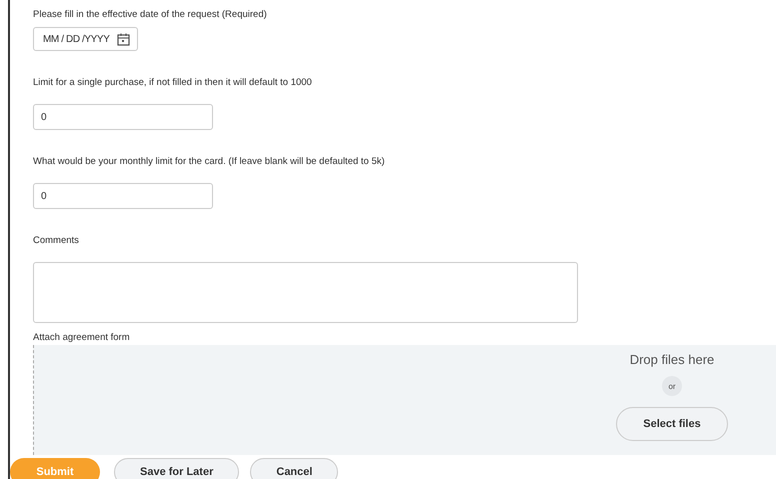  Describe the element at coordinates (172, 82) in the screenshot. I see `field-label: Limit for a single purchase, if not filled in then it will default to 1000` at that location.